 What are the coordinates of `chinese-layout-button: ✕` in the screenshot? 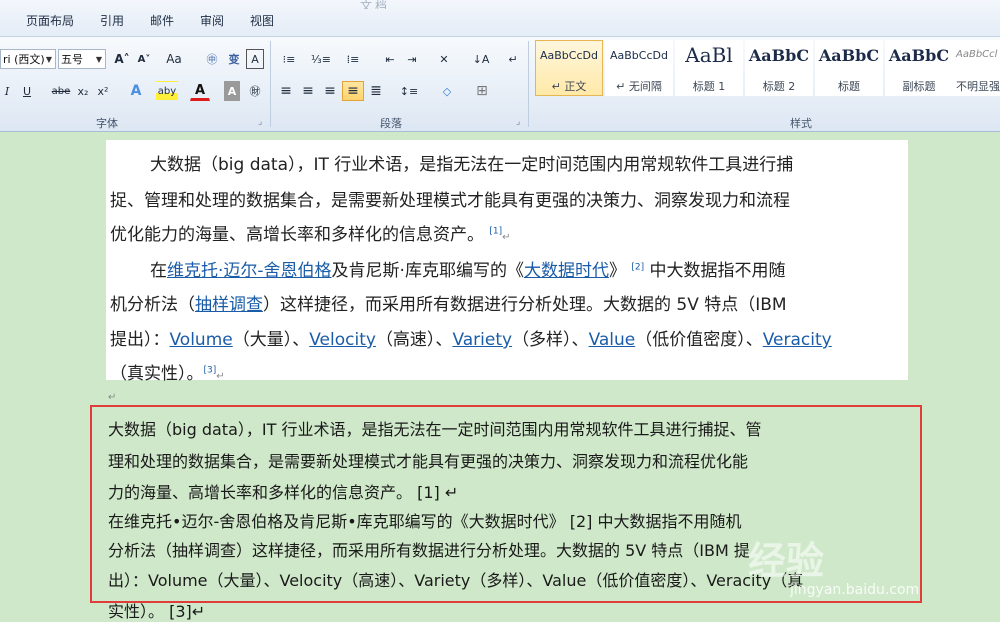 It's located at (444, 59).